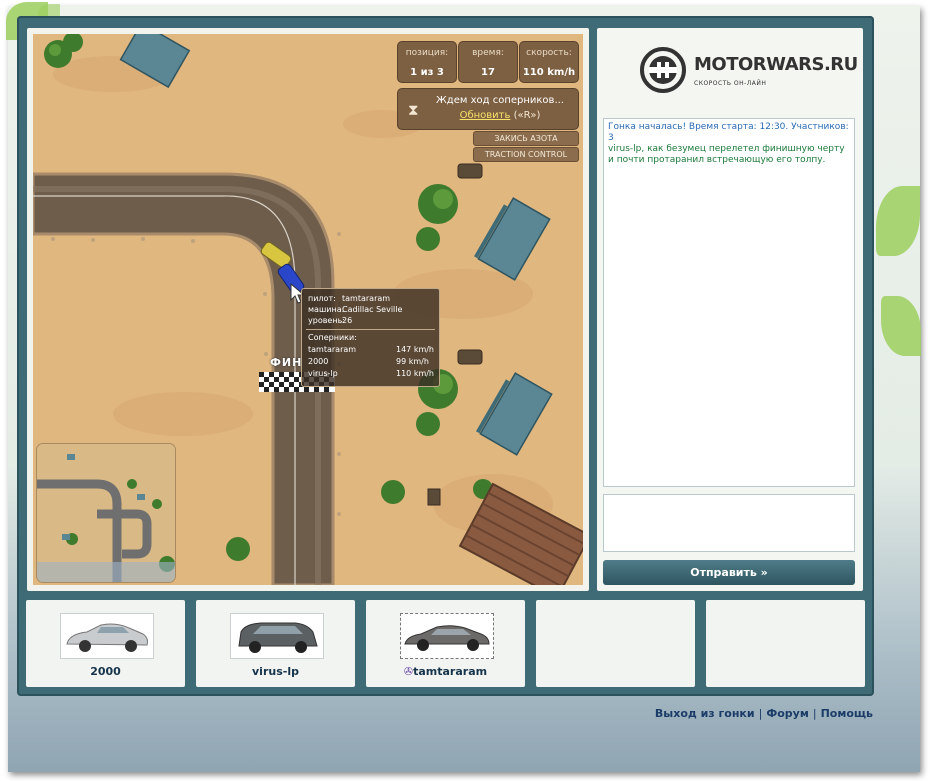  What do you see at coordinates (326, 309) in the screenshot?
I see `car-label: машина:` at bounding box center [326, 309].